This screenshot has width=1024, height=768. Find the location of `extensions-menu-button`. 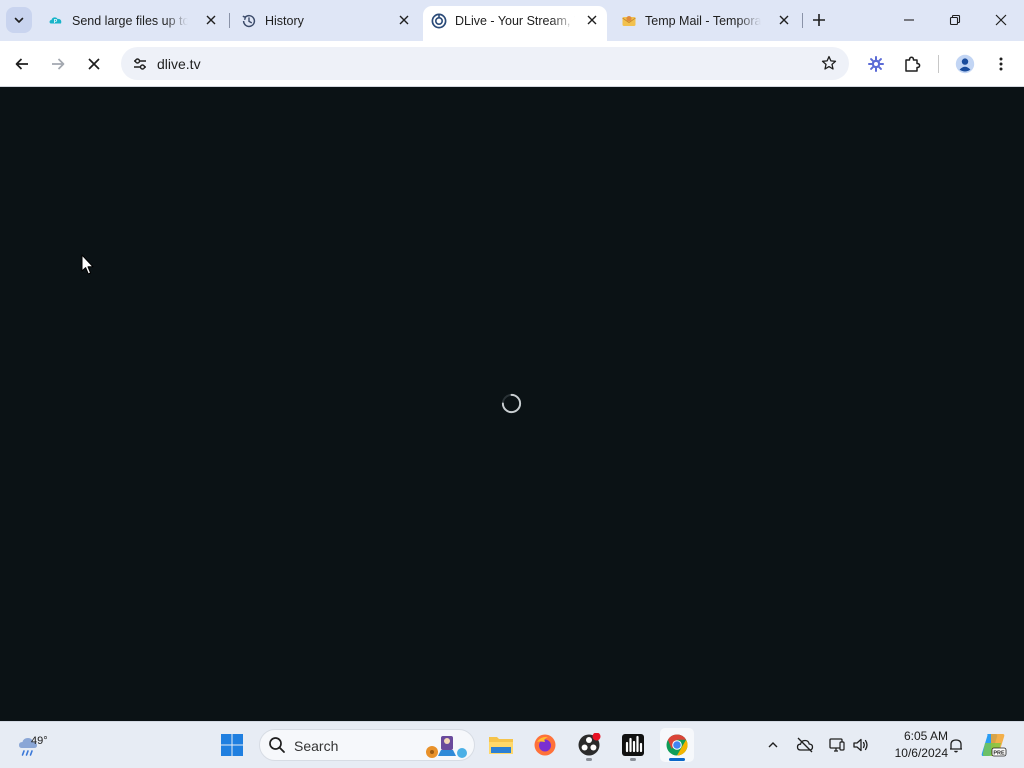

extensions-menu-button is located at coordinates (912, 64).